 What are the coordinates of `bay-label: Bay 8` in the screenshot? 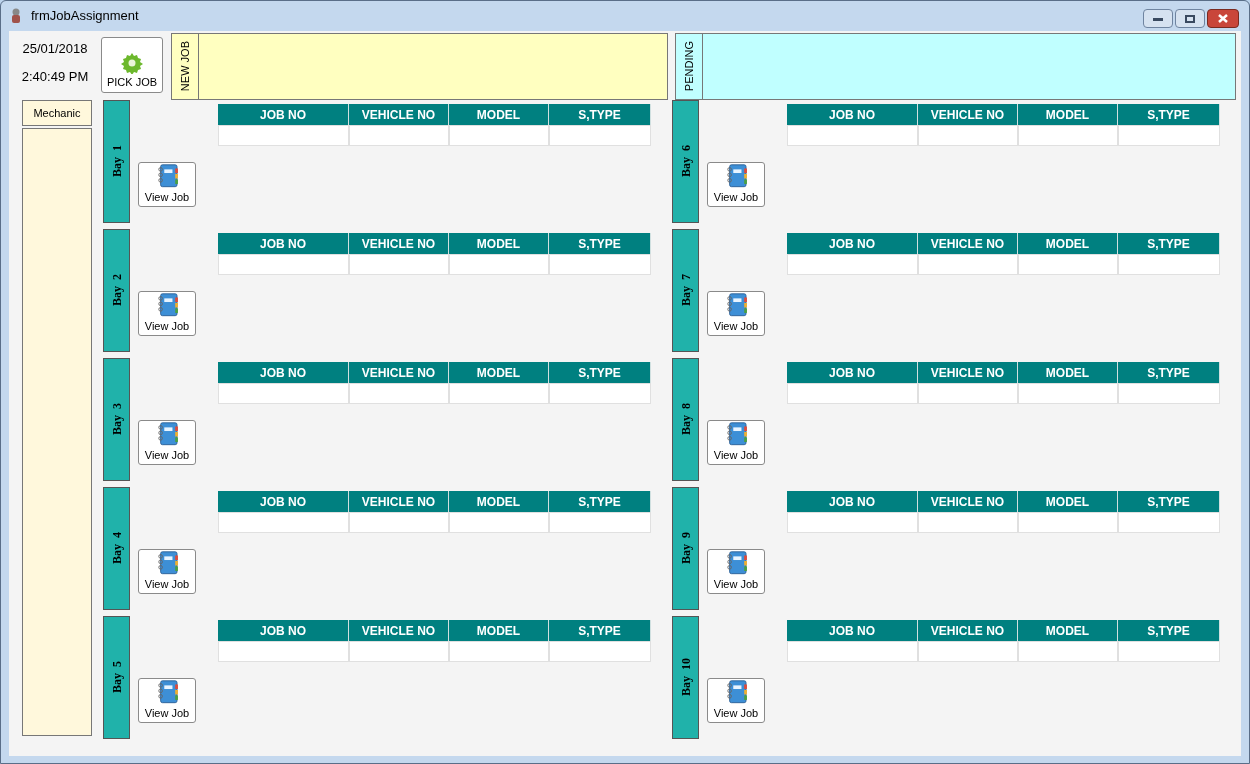 It's located at (685, 419).